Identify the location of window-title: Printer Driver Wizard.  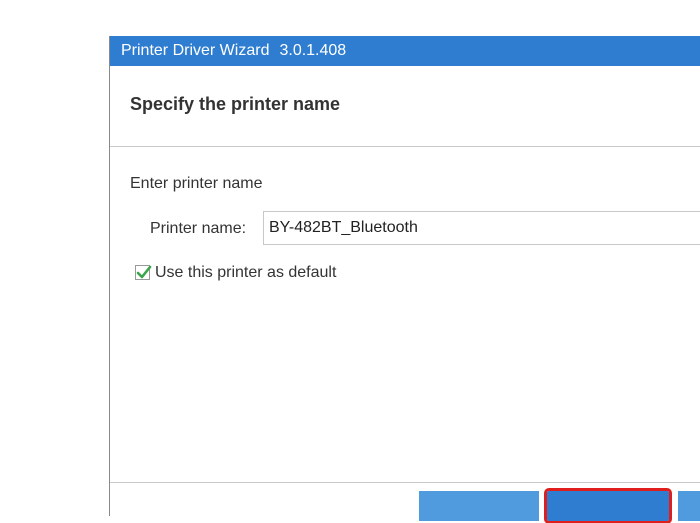
(195, 50).